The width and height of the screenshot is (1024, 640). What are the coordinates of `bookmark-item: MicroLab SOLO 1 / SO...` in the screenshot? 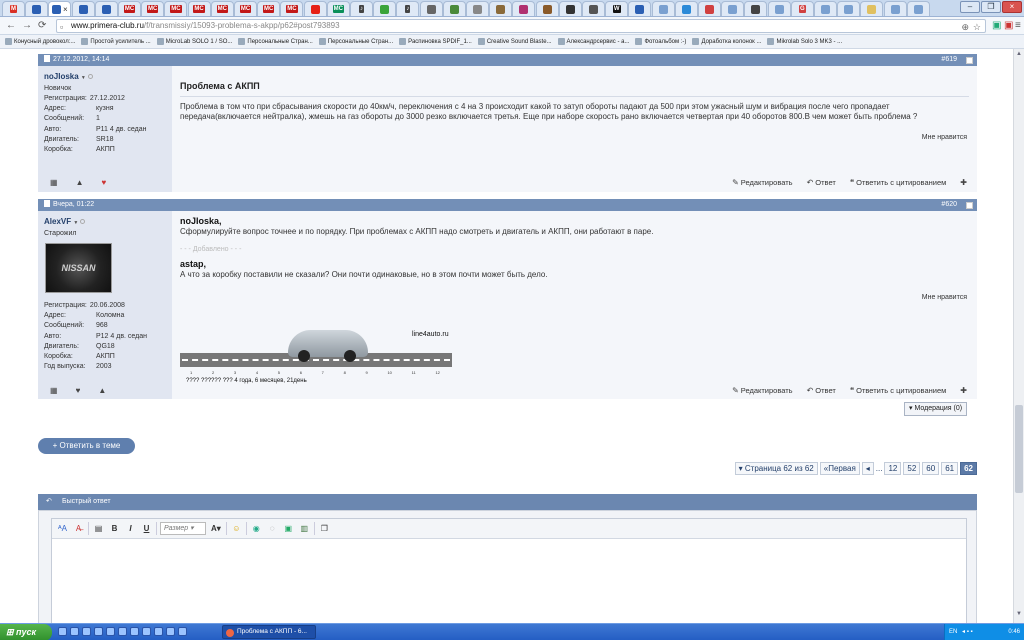 It's located at (194, 41).